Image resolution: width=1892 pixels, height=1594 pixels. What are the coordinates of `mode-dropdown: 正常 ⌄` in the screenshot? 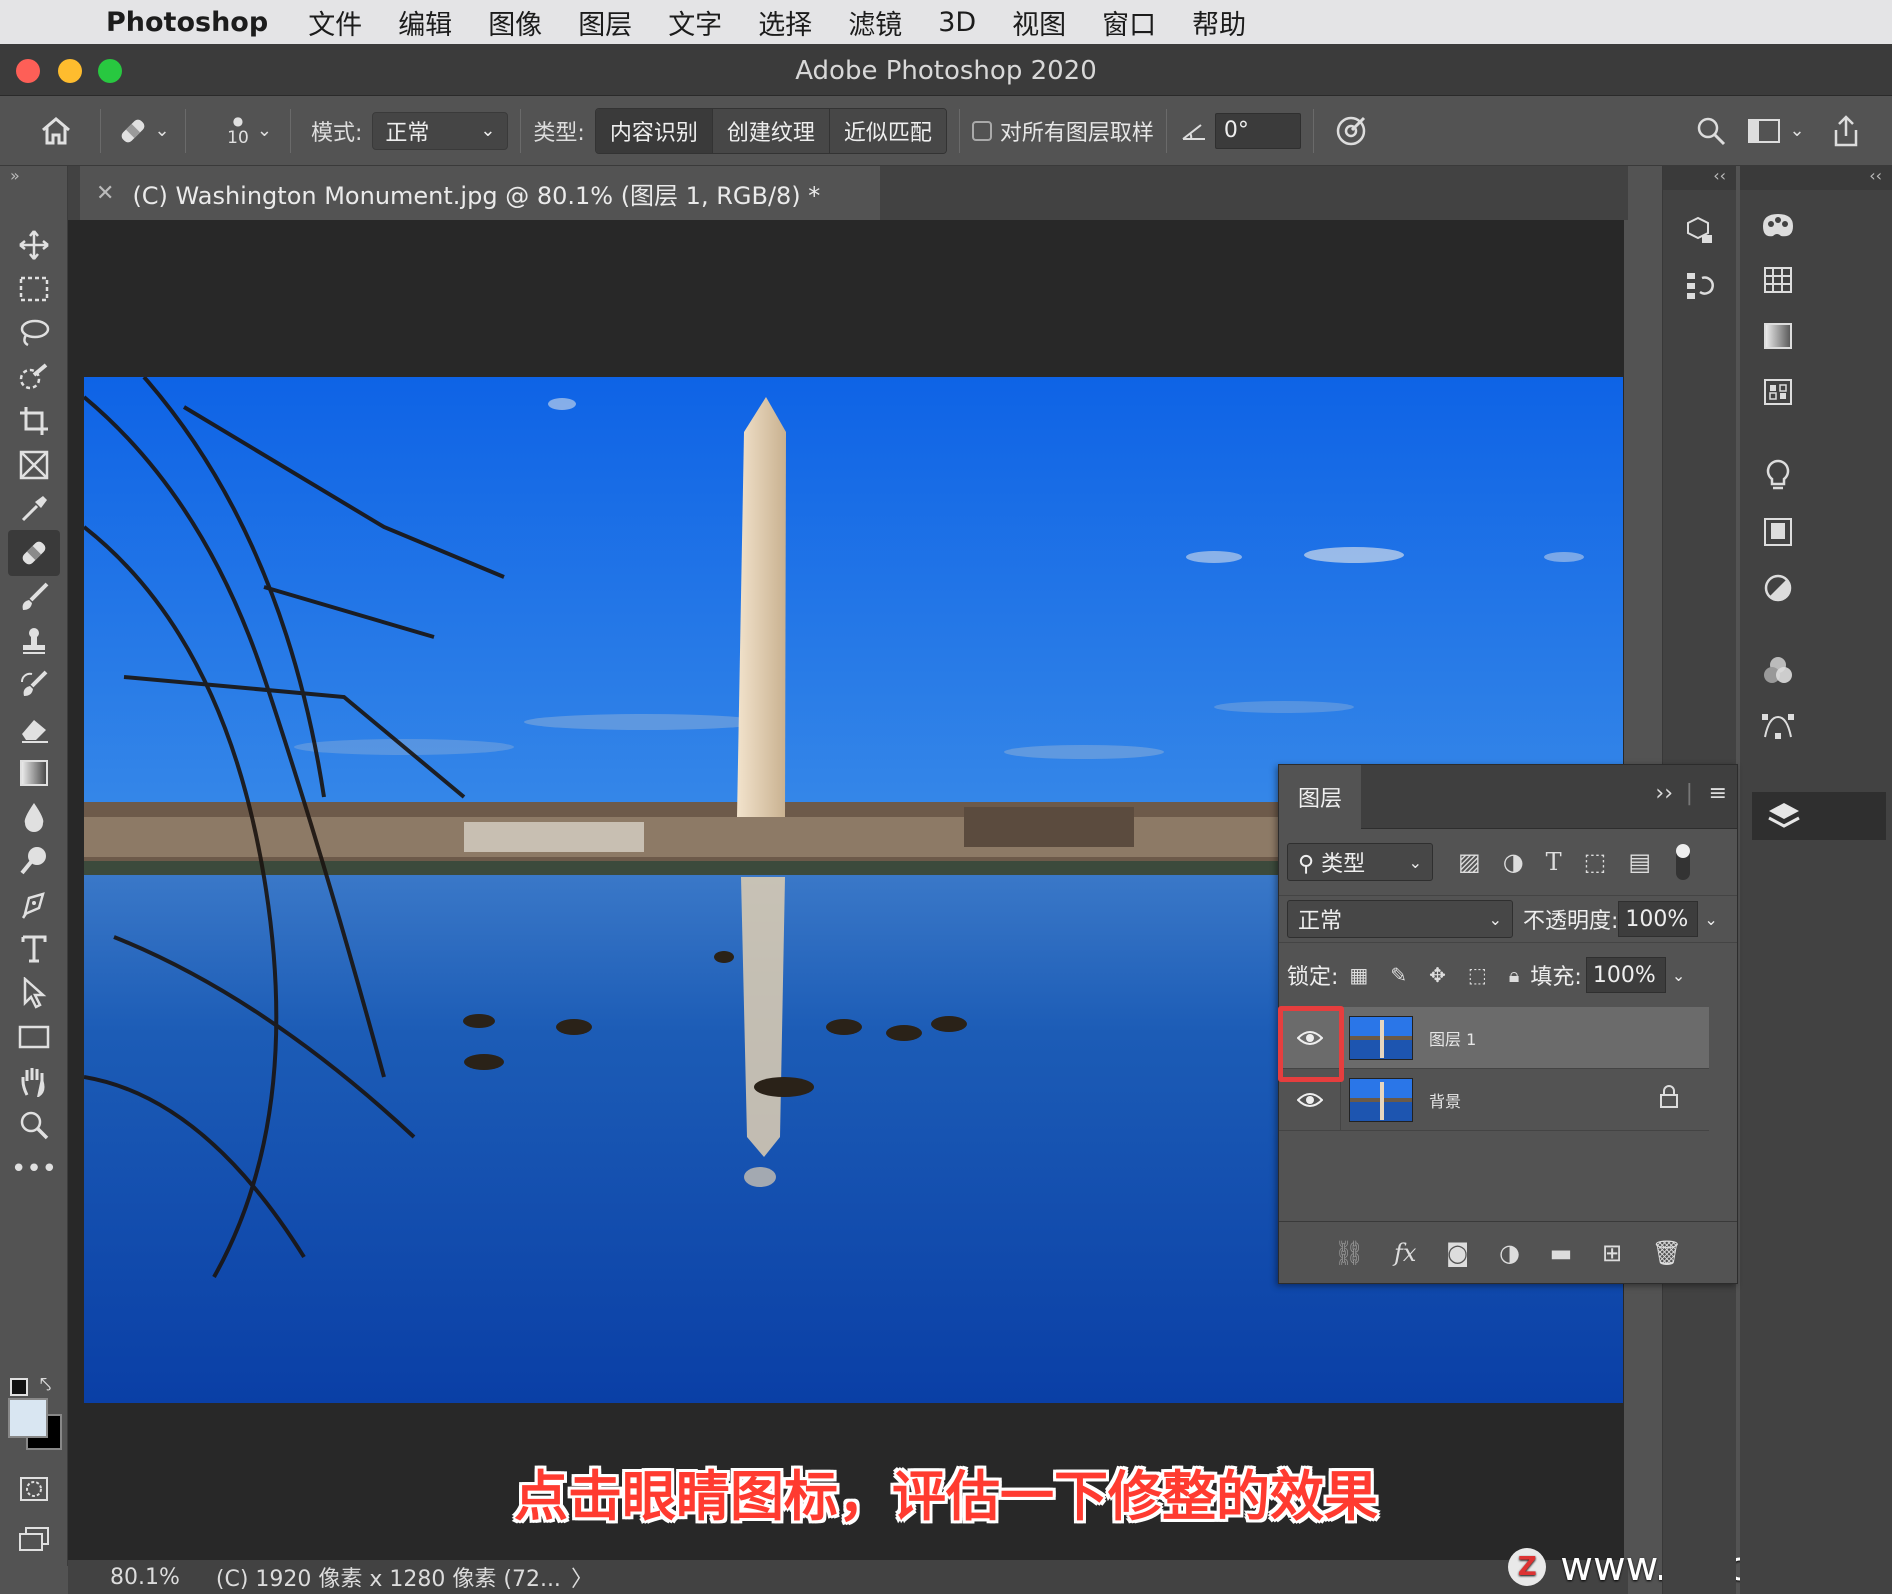 It's located at (440, 130).